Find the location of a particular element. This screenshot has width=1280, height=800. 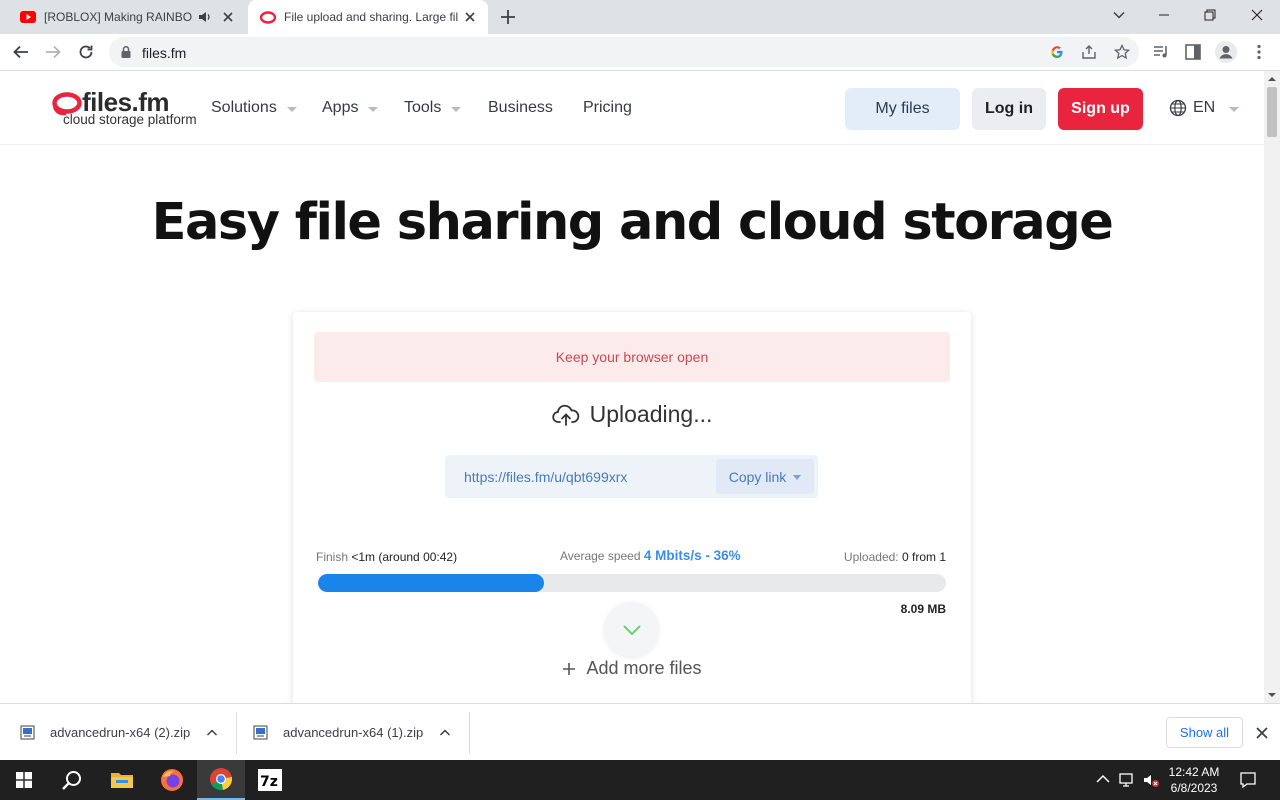

network-icon is located at coordinates (1127, 780).